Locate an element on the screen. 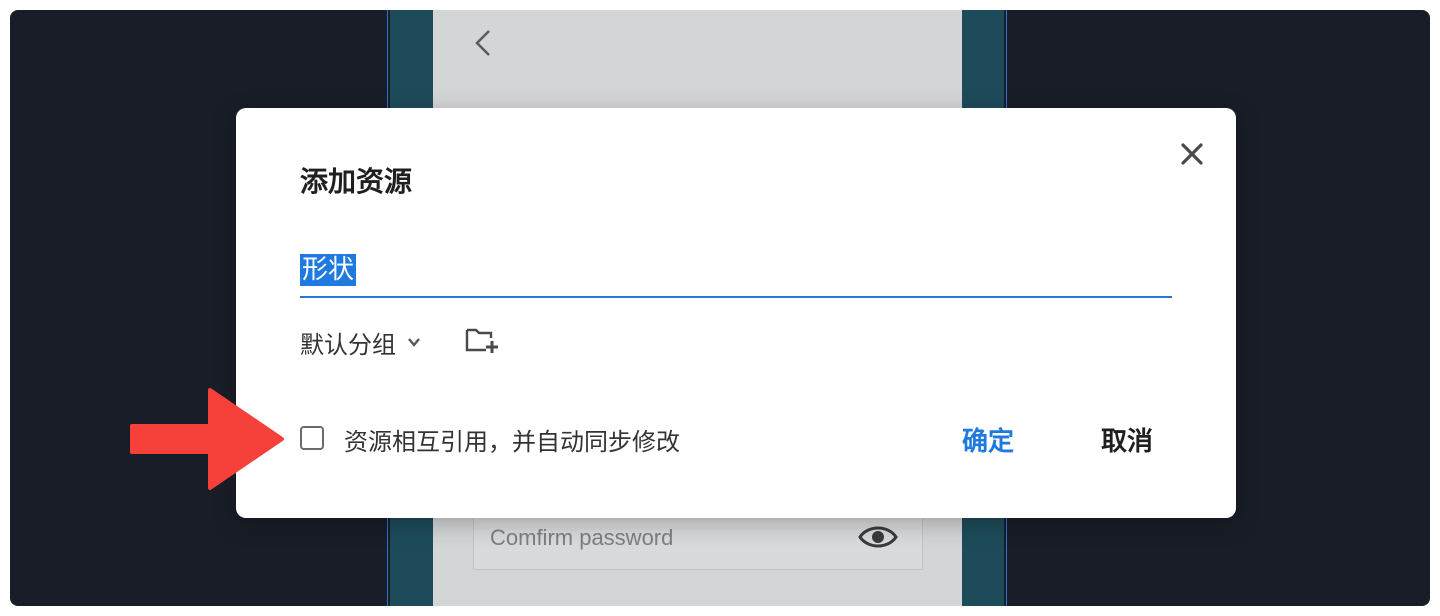  close-icon is located at coordinates (1192, 154).